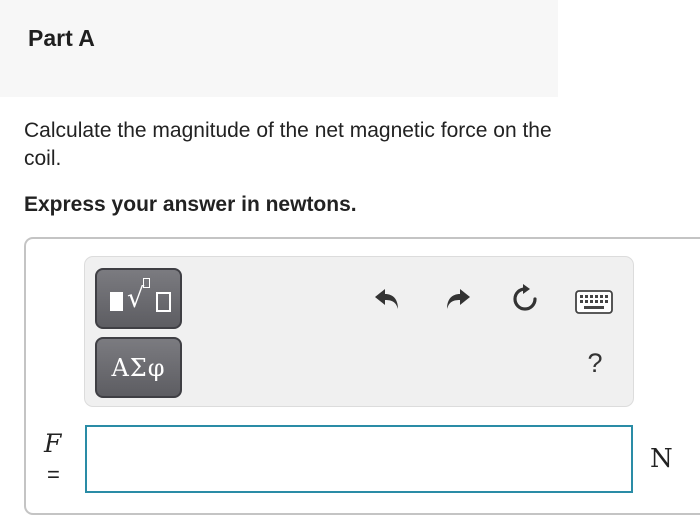 The width and height of the screenshot is (700, 528). I want to click on templates-button: √, so click(138, 298).